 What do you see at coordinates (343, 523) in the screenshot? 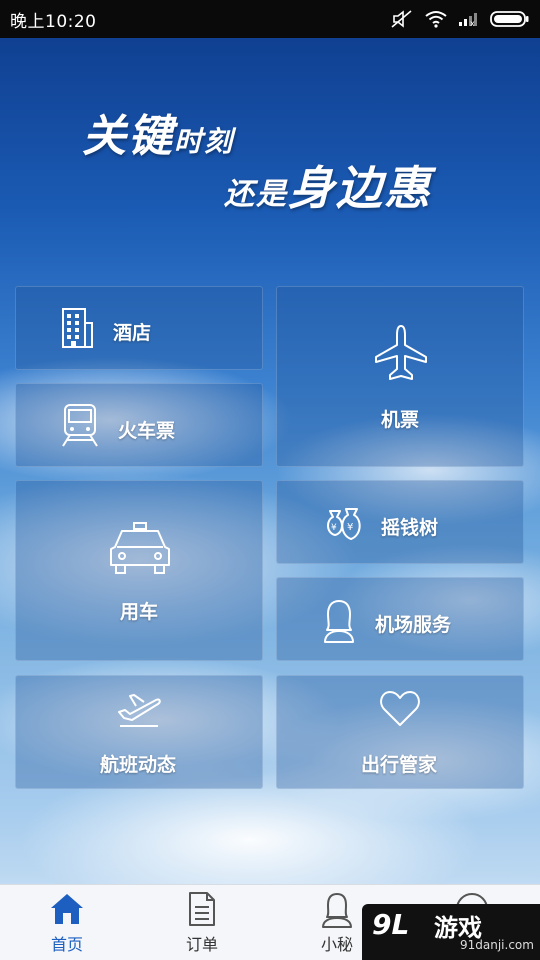
I see `money-bags-icon: ¥ ¥` at bounding box center [343, 523].